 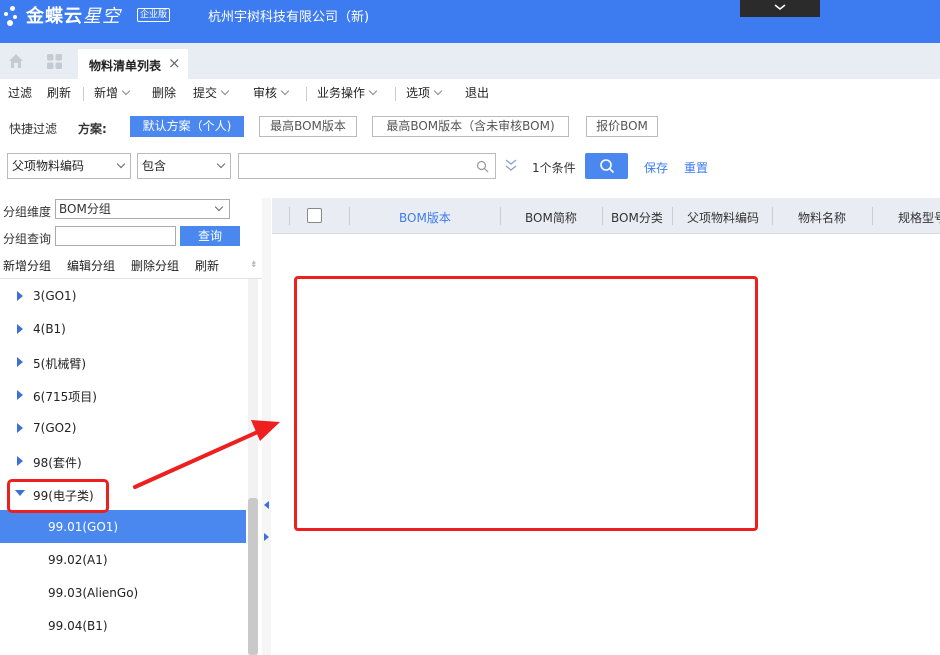 I want to click on search-button, so click(x=606, y=166).